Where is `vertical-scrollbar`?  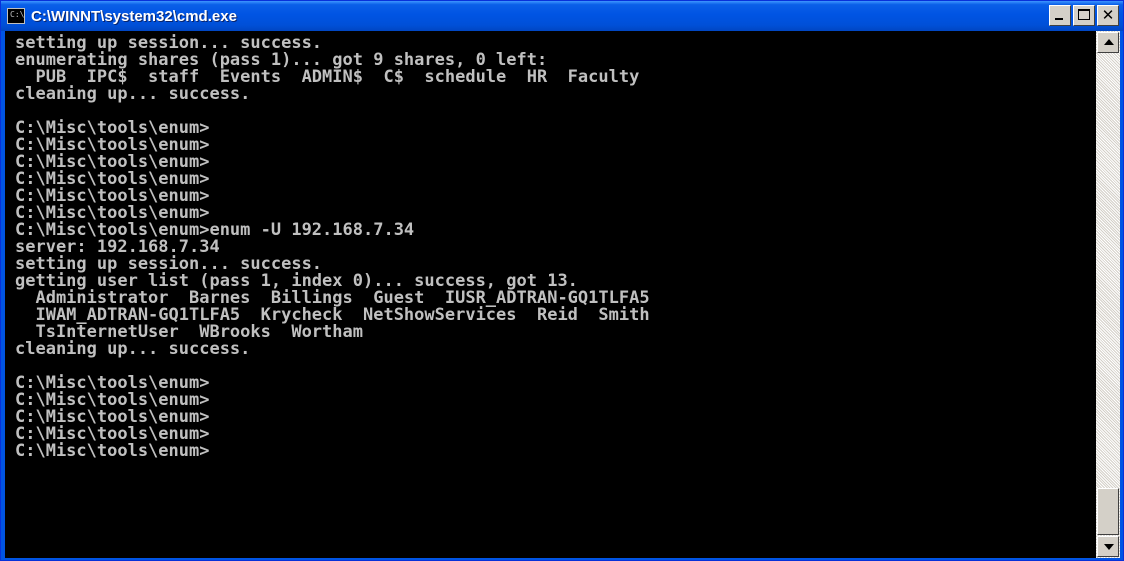
vertical-scrollbar is located at coordinates (1108, 294).